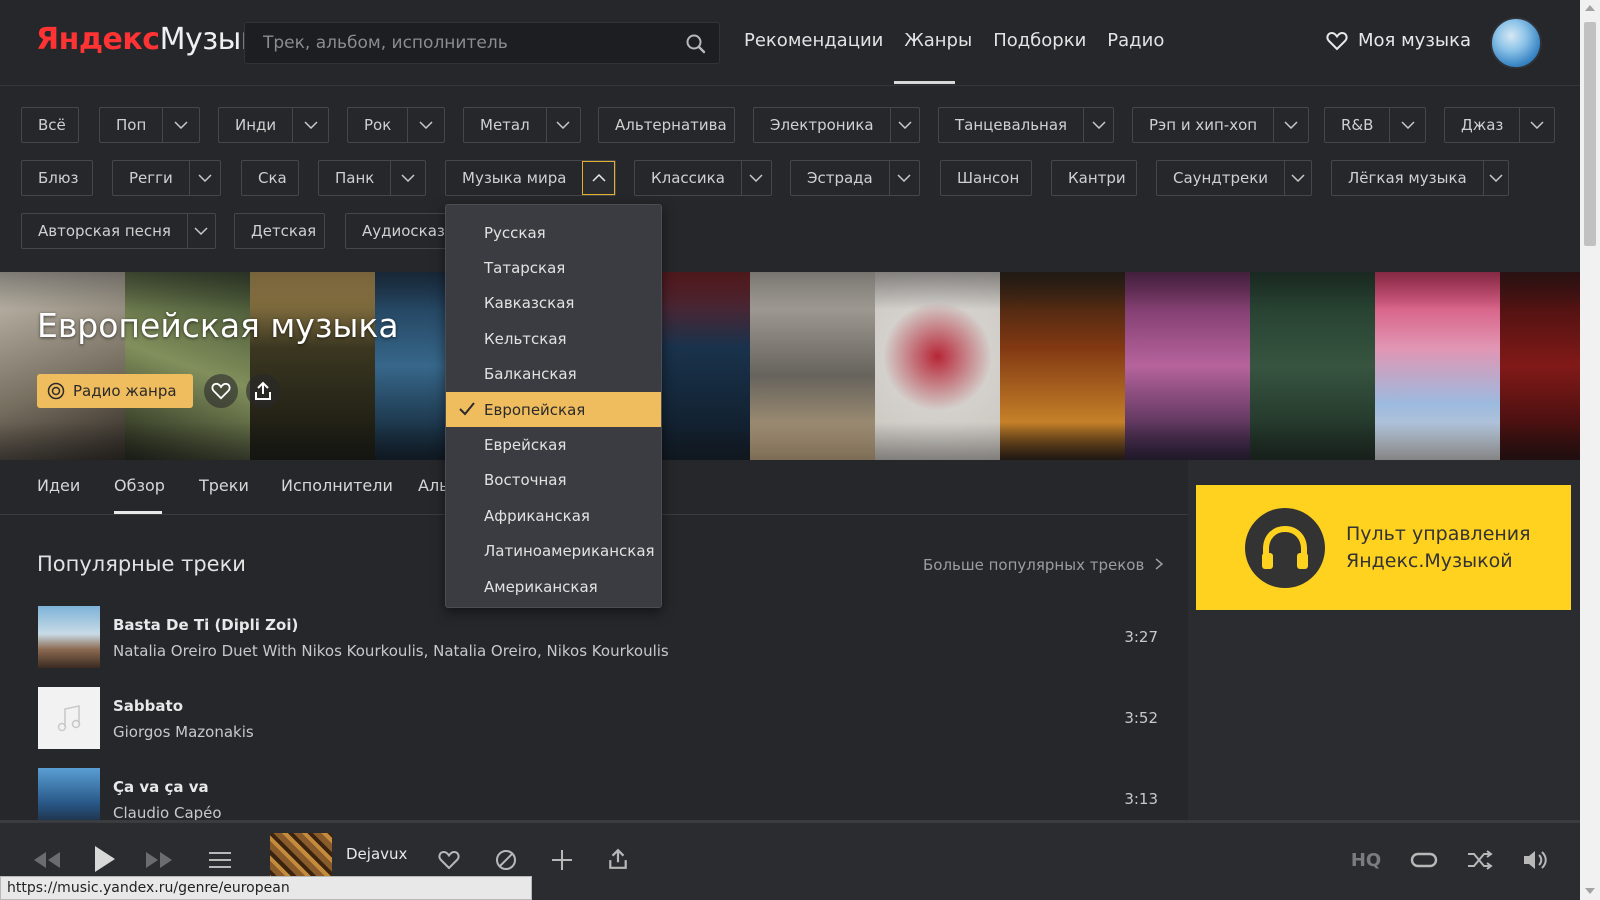  What do you see at coordinates (1366, 860) in the screenshot?
I see `hq-button: HQ` at bounding box center [1366, 860].